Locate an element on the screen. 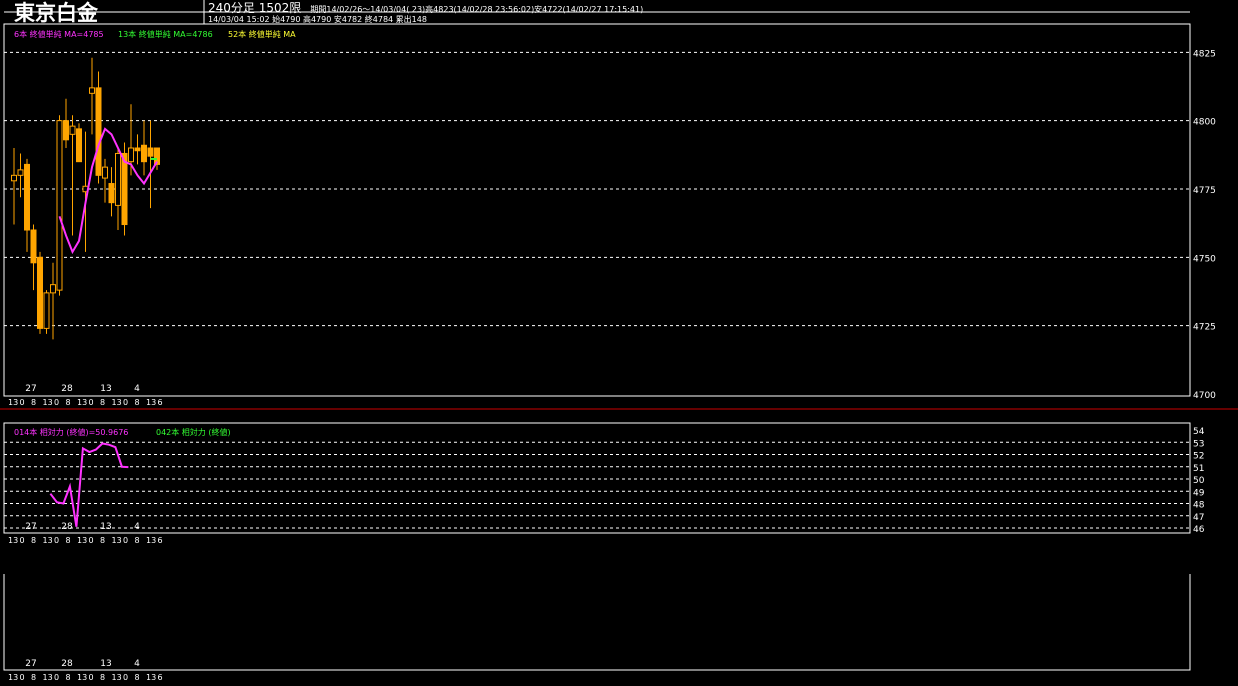  sub-y-tick-label: 54 is located at coordinates (1199, 432).